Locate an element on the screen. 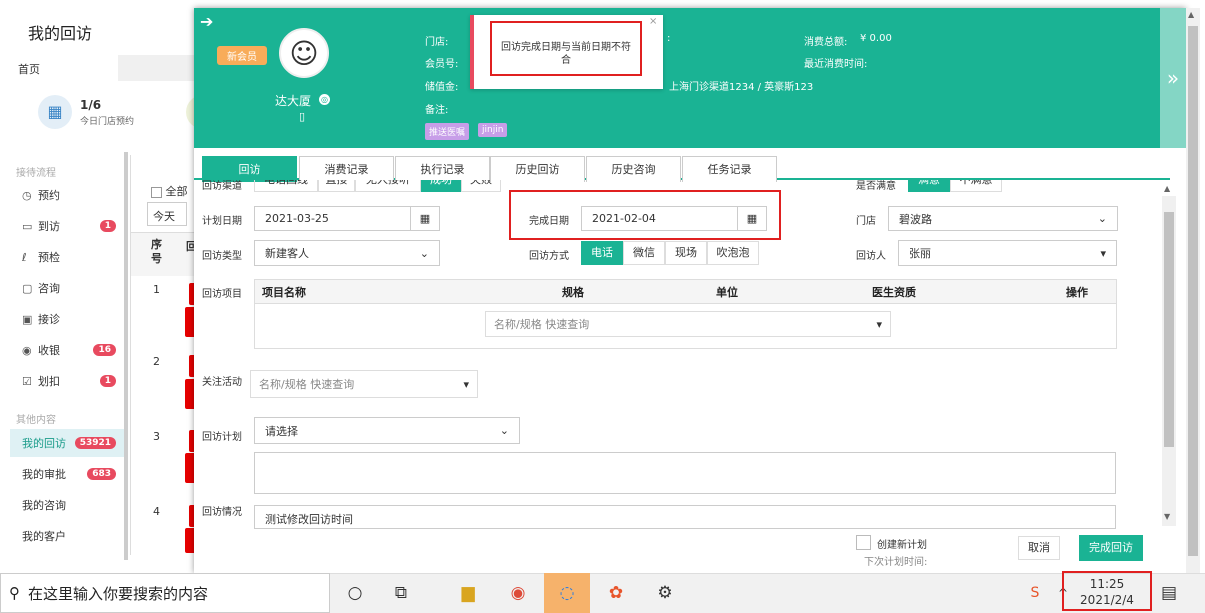 This screenshot has height=613, width=1205. sidebar-item: 我的客户 is located at coordinates (67, 536).